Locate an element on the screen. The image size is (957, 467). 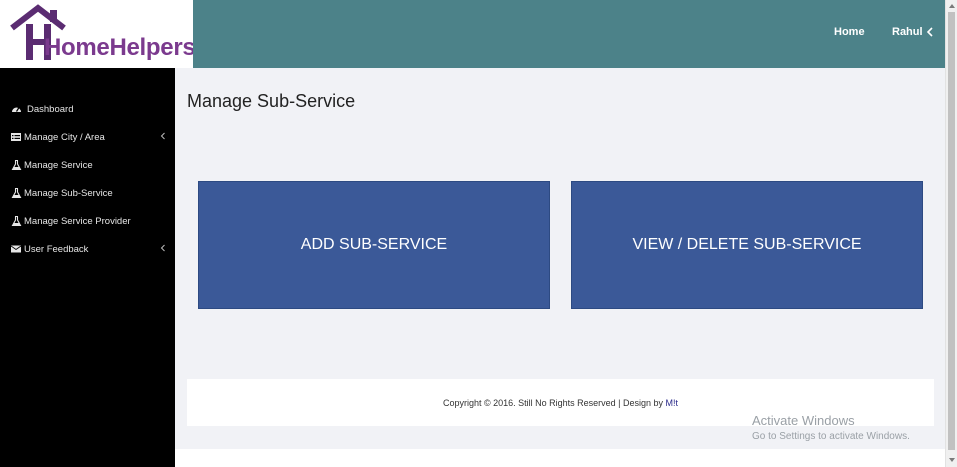
activation-watermark-title: Activate Windows is located at coordinates (803, 420).